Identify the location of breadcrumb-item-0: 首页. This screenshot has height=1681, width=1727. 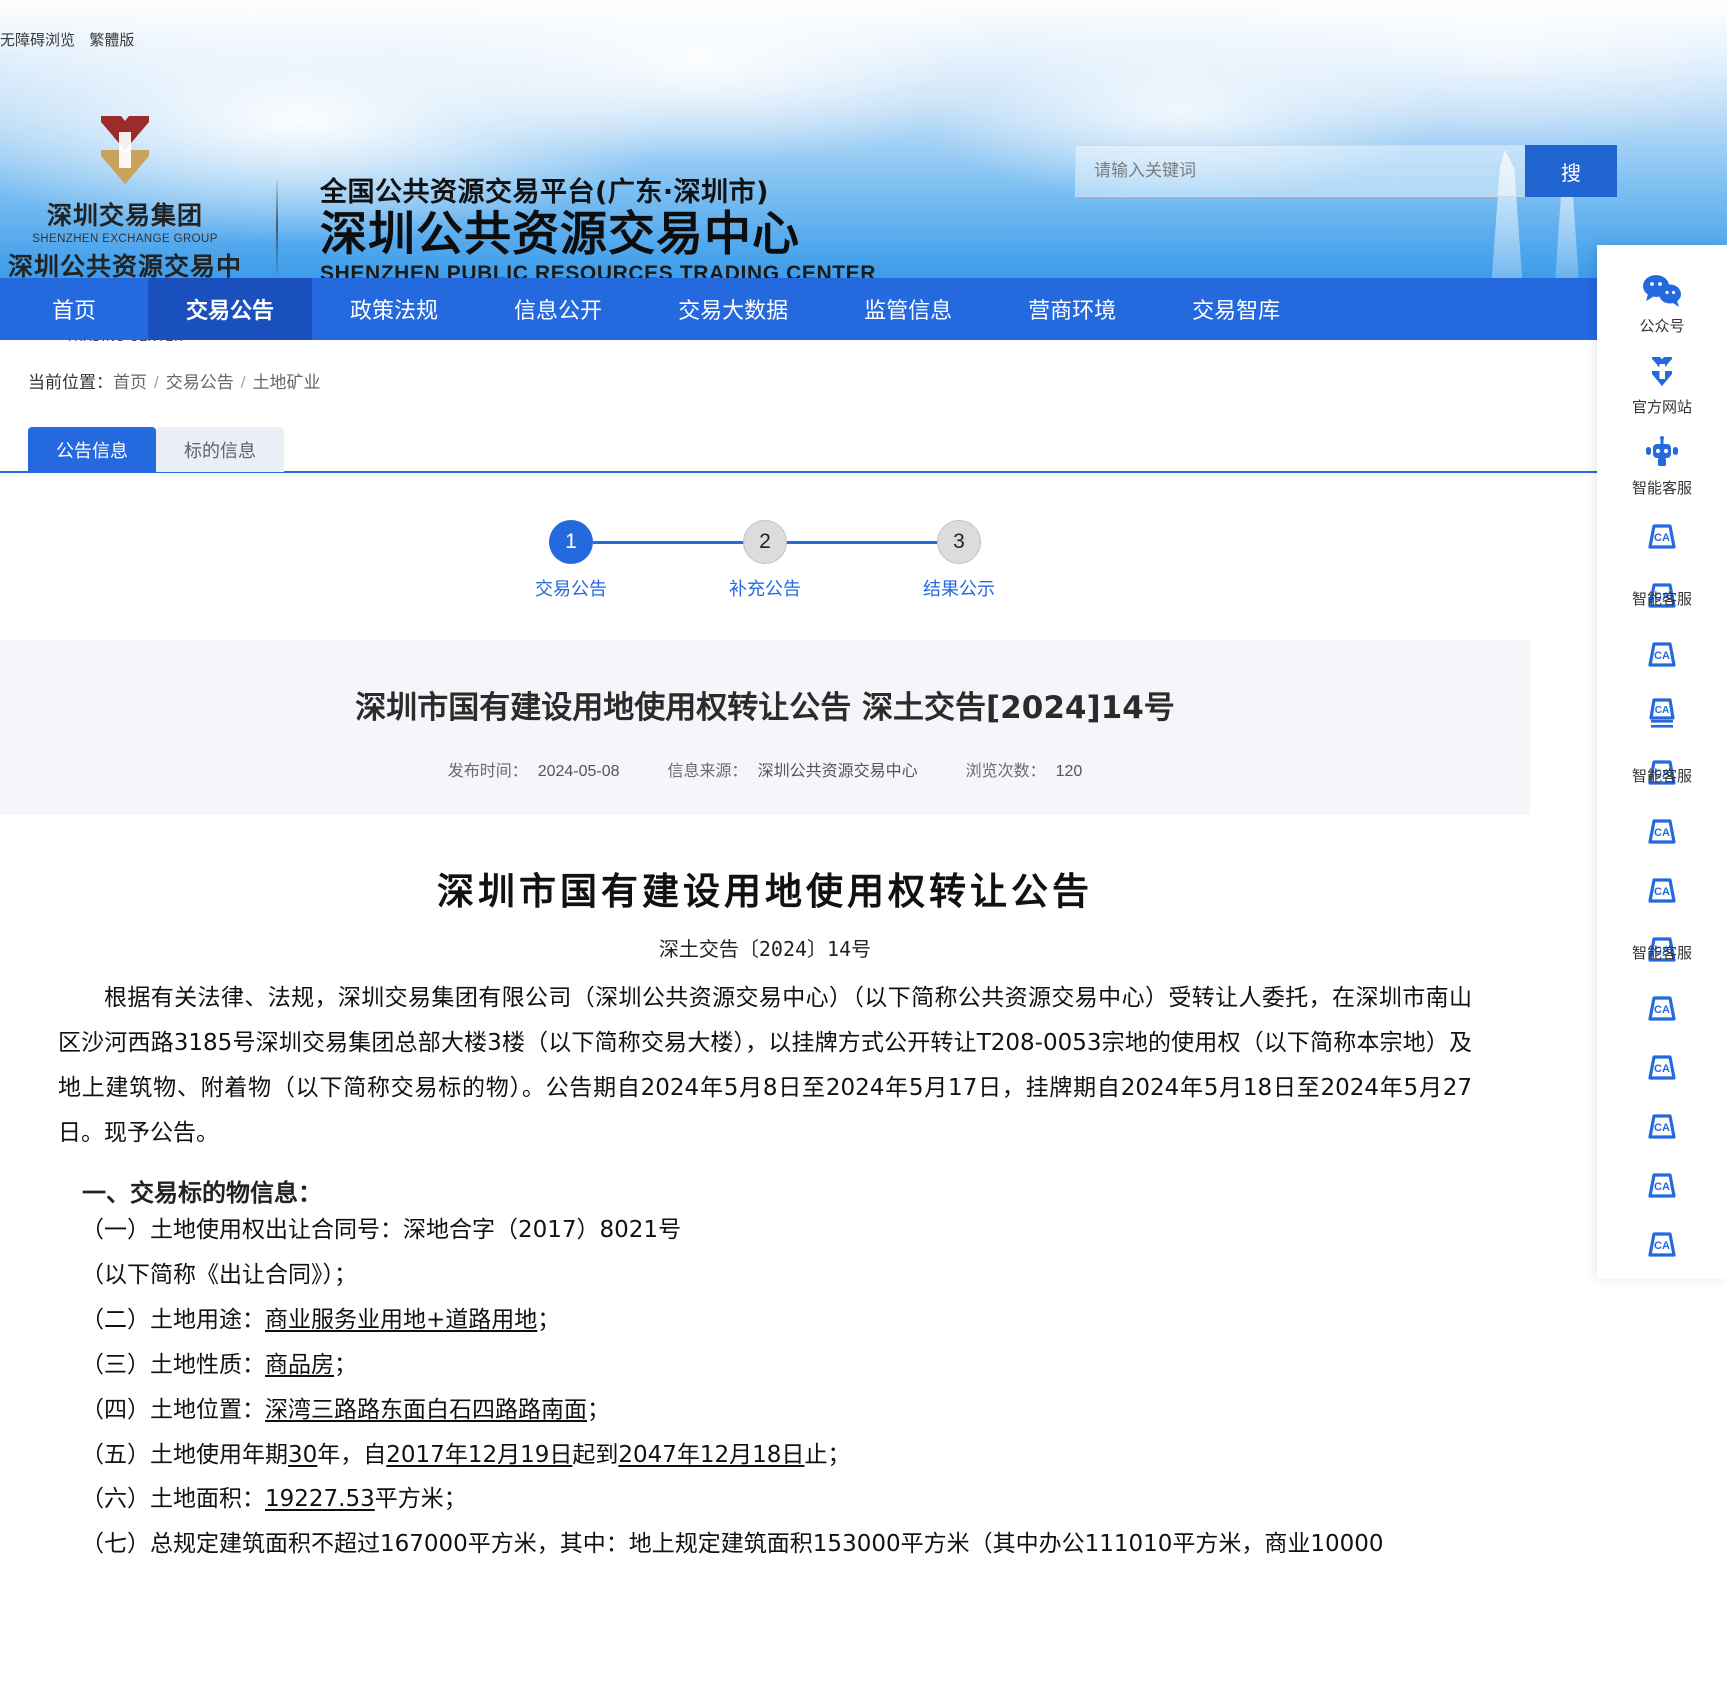
(130, 382).